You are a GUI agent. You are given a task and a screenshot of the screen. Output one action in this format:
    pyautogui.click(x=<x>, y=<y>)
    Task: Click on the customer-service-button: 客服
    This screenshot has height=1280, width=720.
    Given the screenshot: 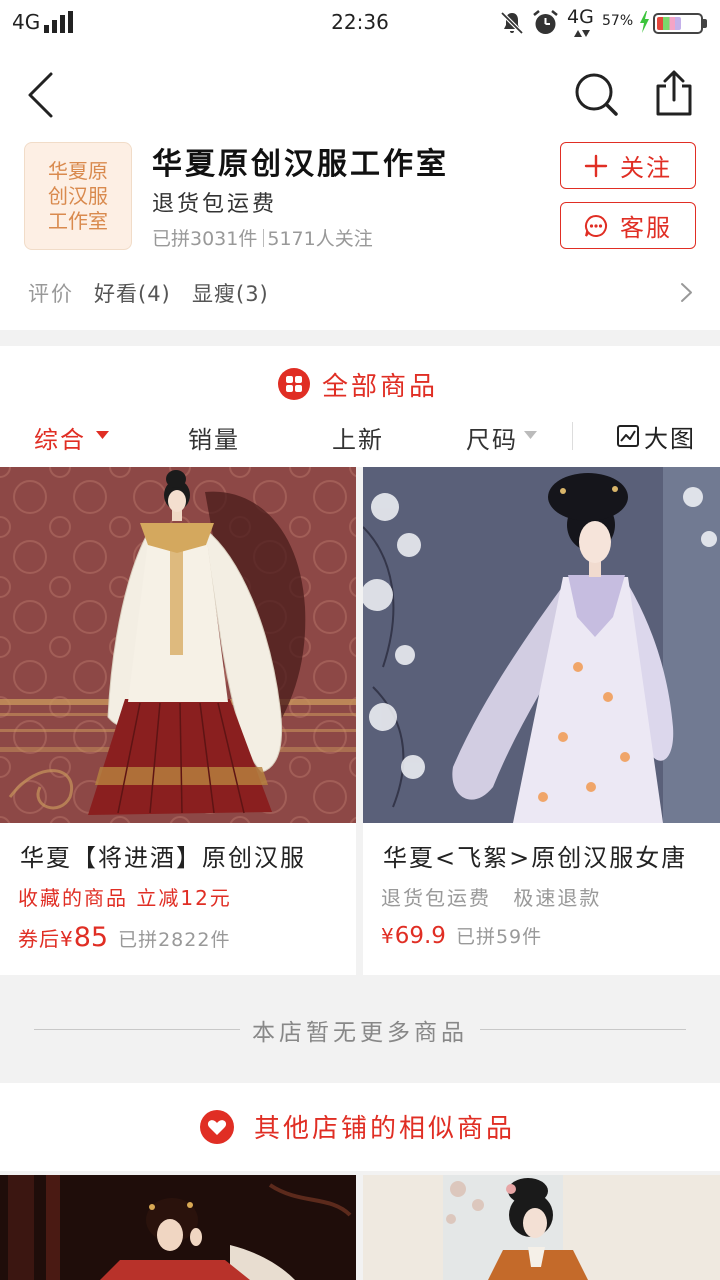 What is the action you would take?
    pyautogui.click(x=628, y=225)
    